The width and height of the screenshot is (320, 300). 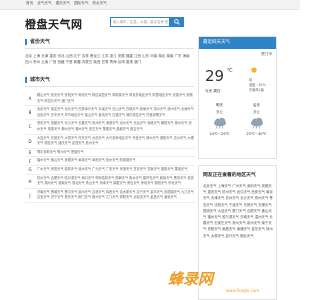 What do you see at coordinates (229, 175) in the screenshot?
I see `popular-areas-title: 网友正在查看的地区天气` at bounding box center [229, 175].